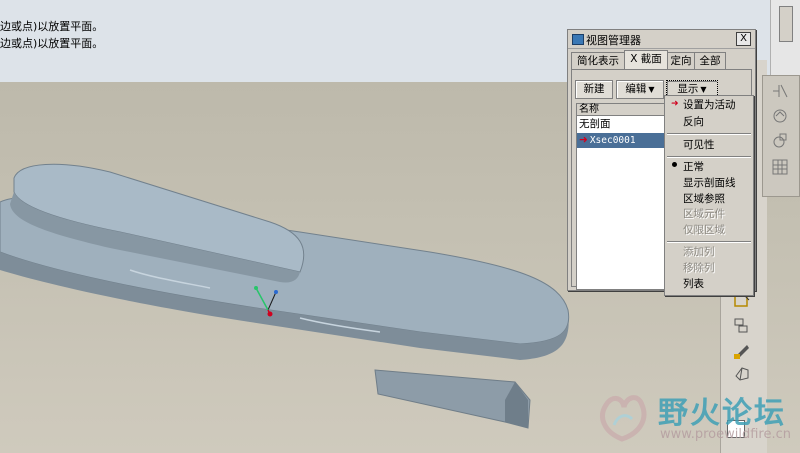 The image size is (800, 453). I want to click on xsection-list: 名称 无剖面 ➜ Xsec0001, so click(623, 196).